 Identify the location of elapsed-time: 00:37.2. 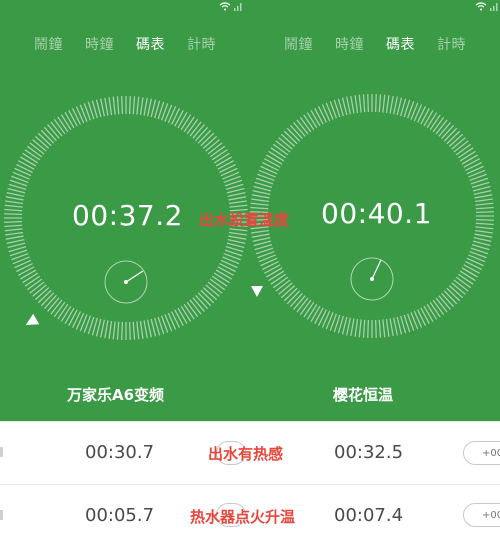
(127, 215).